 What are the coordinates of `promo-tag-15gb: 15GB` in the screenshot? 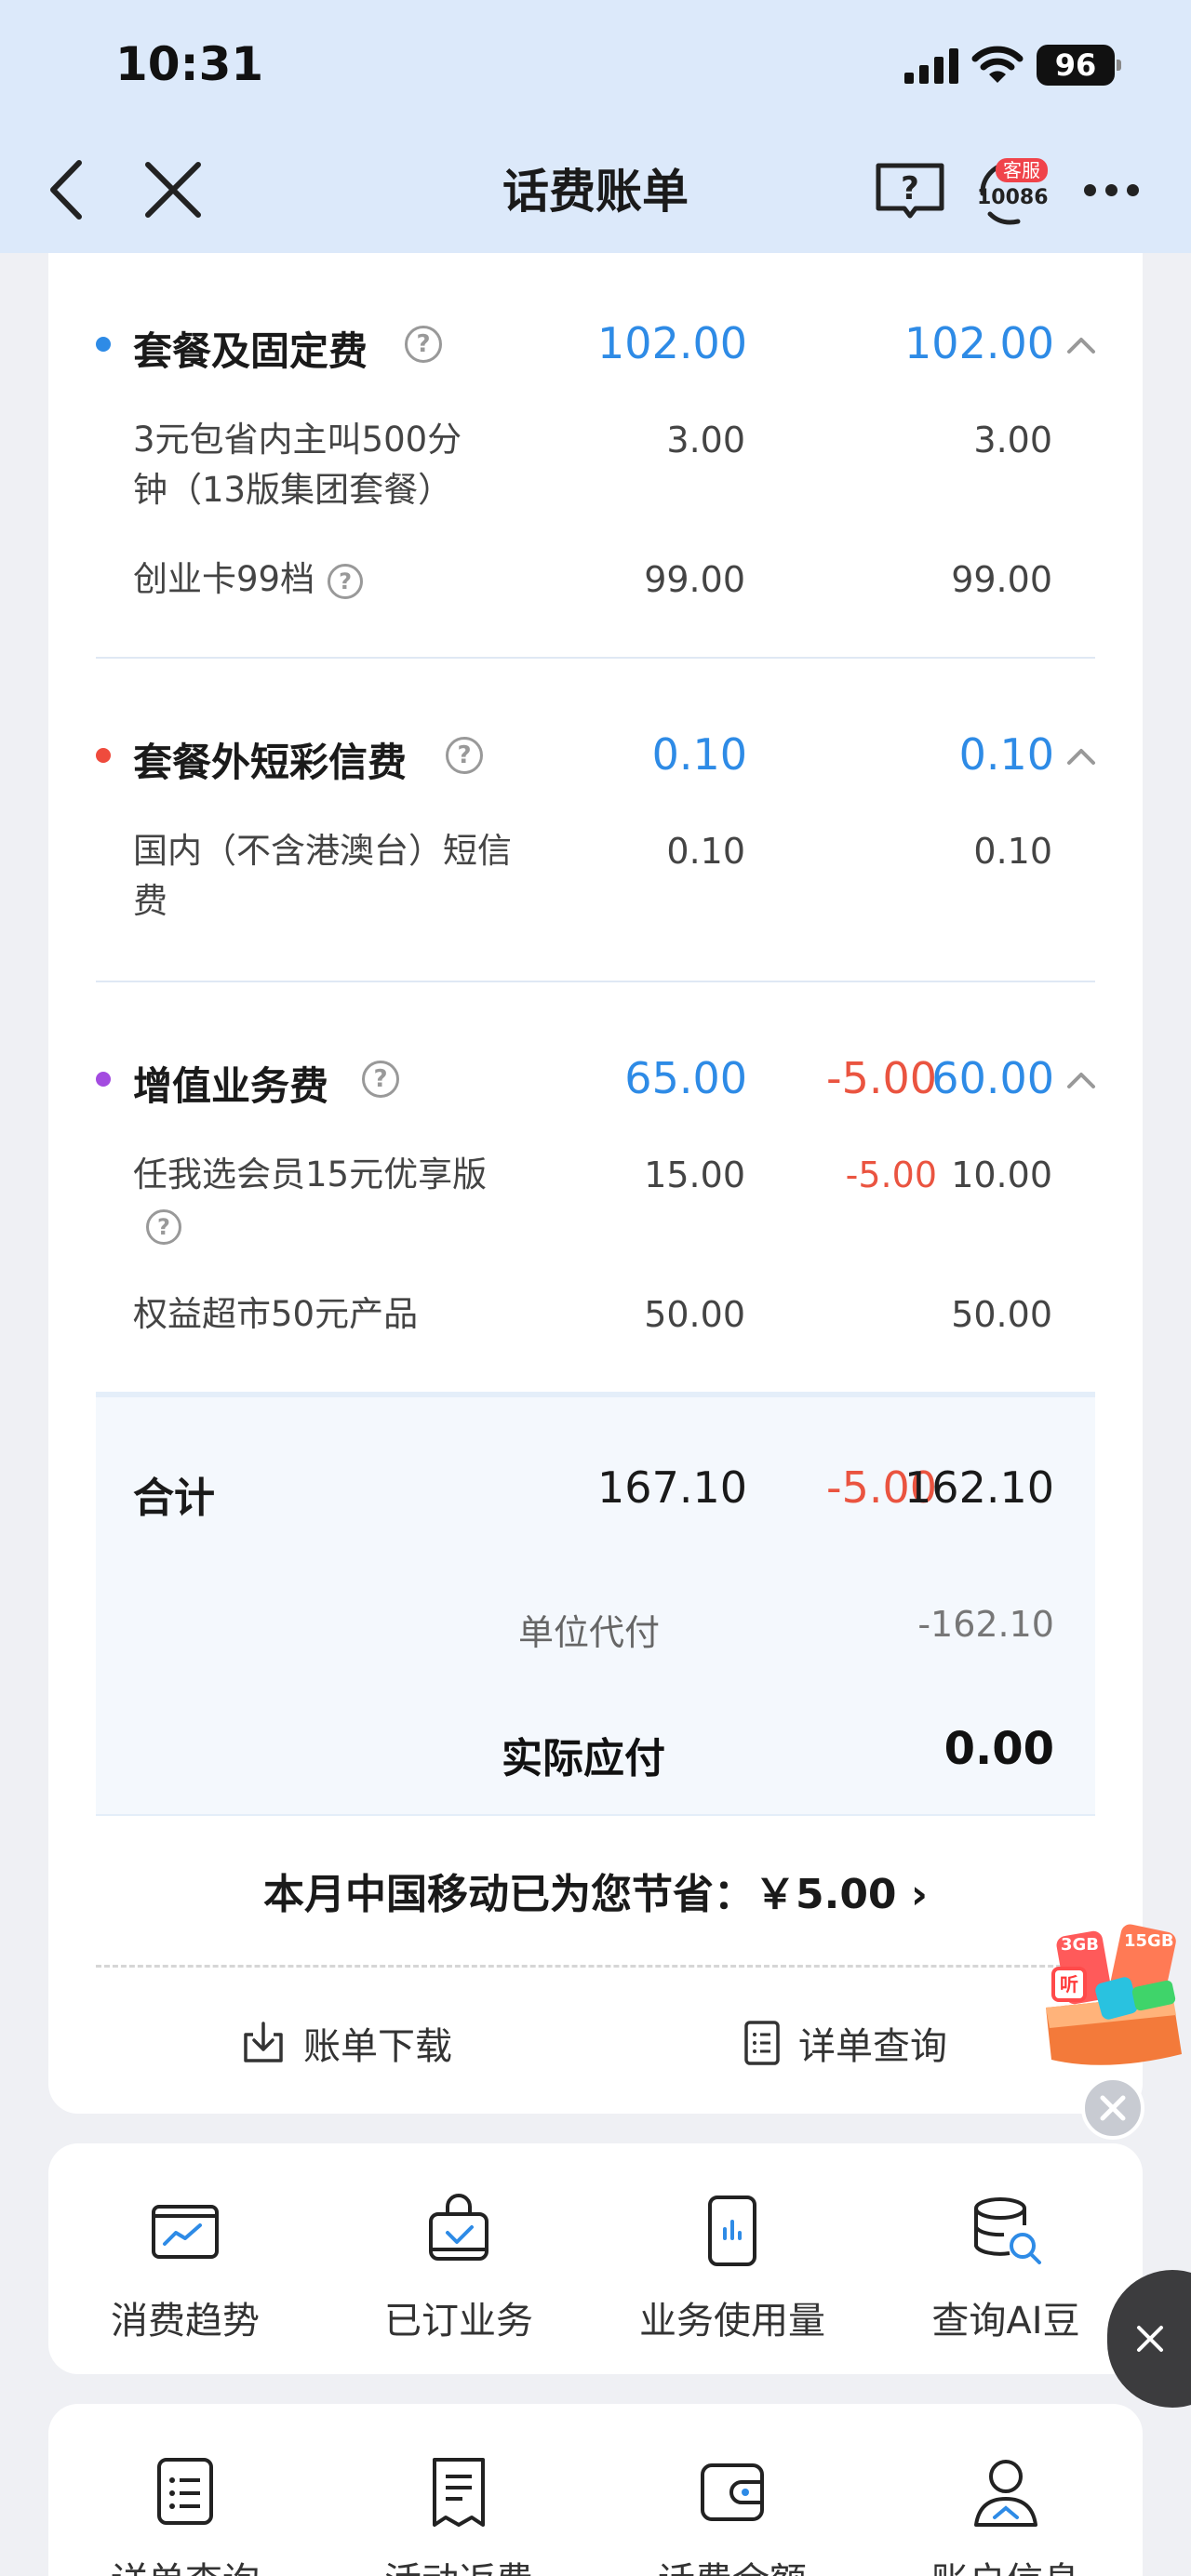 It's located at (1149, 1941).